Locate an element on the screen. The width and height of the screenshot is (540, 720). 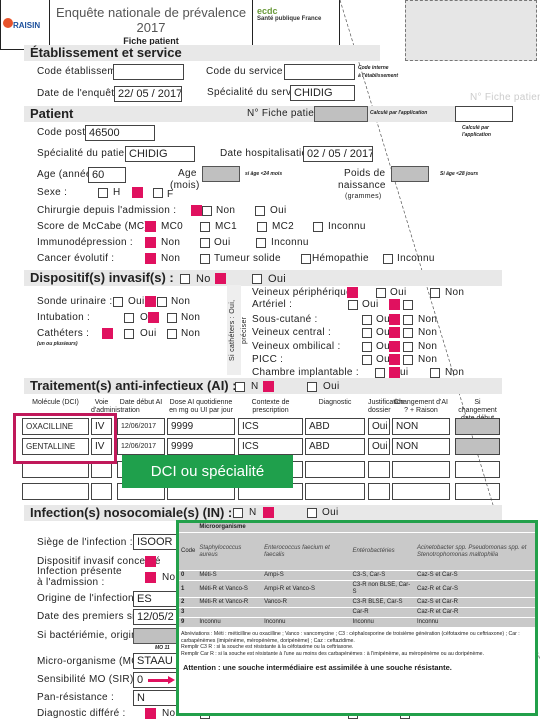
sexe-f-checkbox is located at coordinates (158, 193).